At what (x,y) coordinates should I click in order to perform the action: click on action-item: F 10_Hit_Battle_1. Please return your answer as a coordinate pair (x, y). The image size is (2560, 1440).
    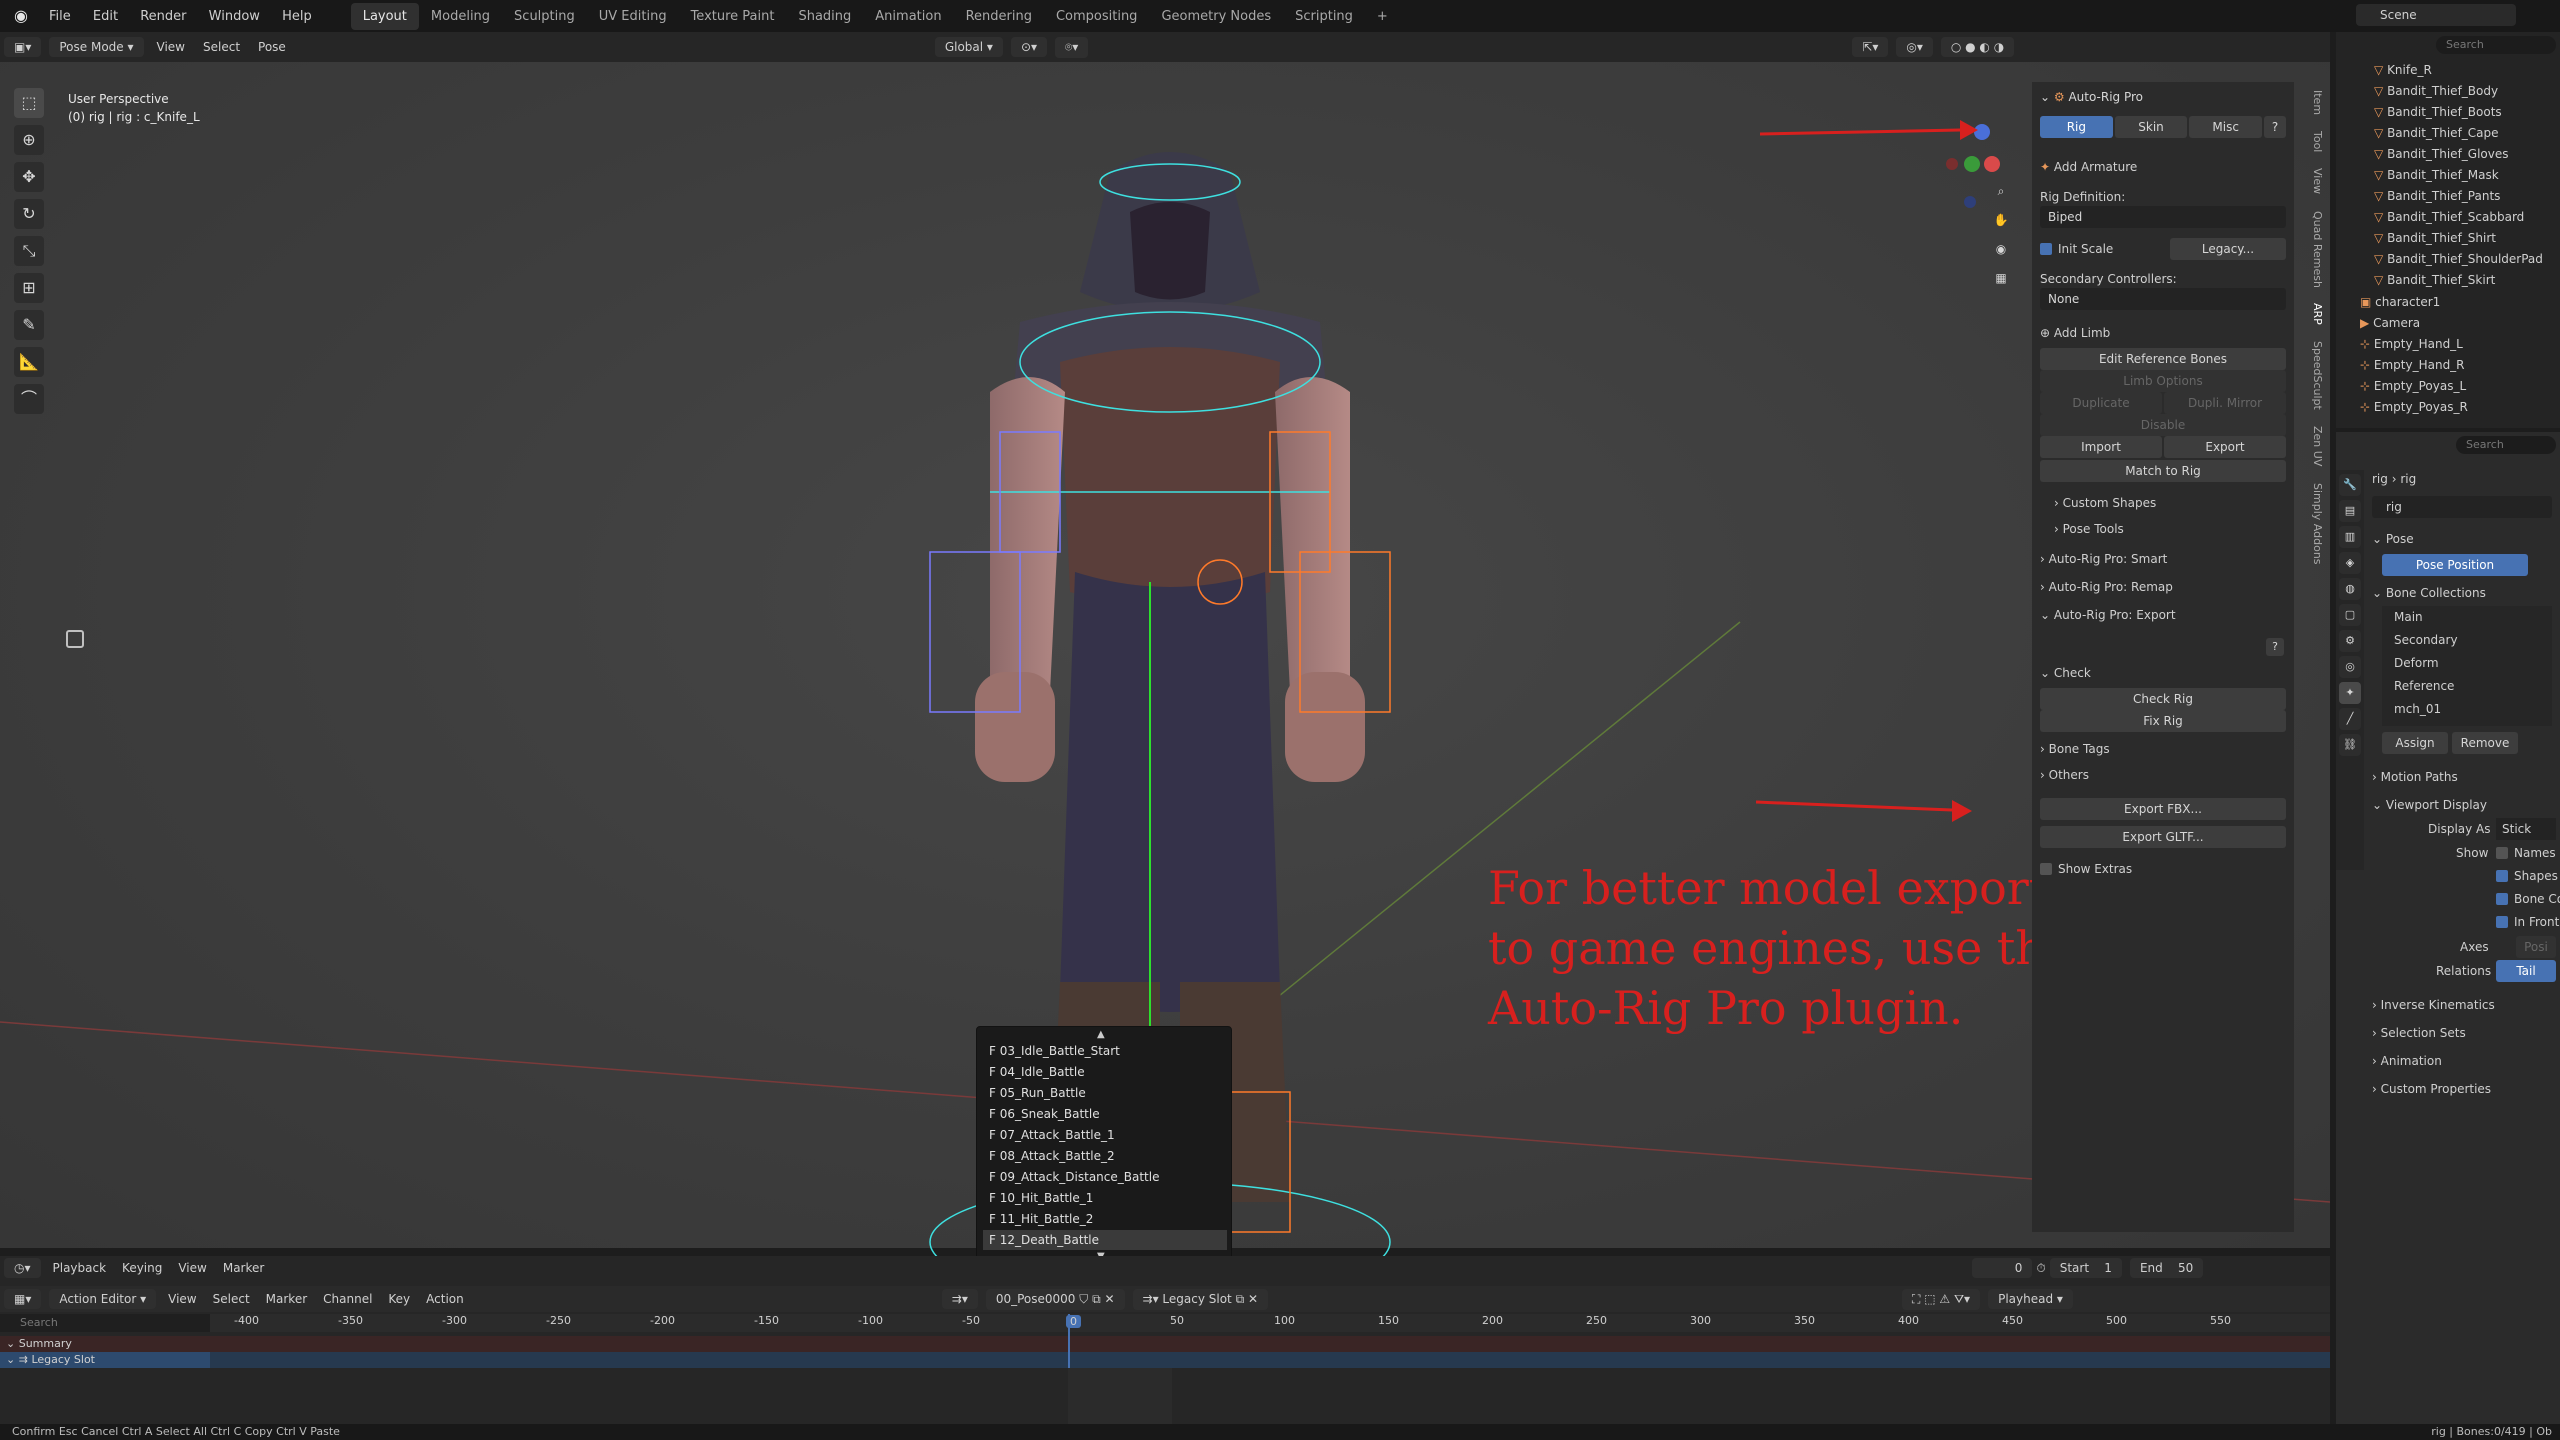
    Looking at the image, I should click on (1105, 1198).